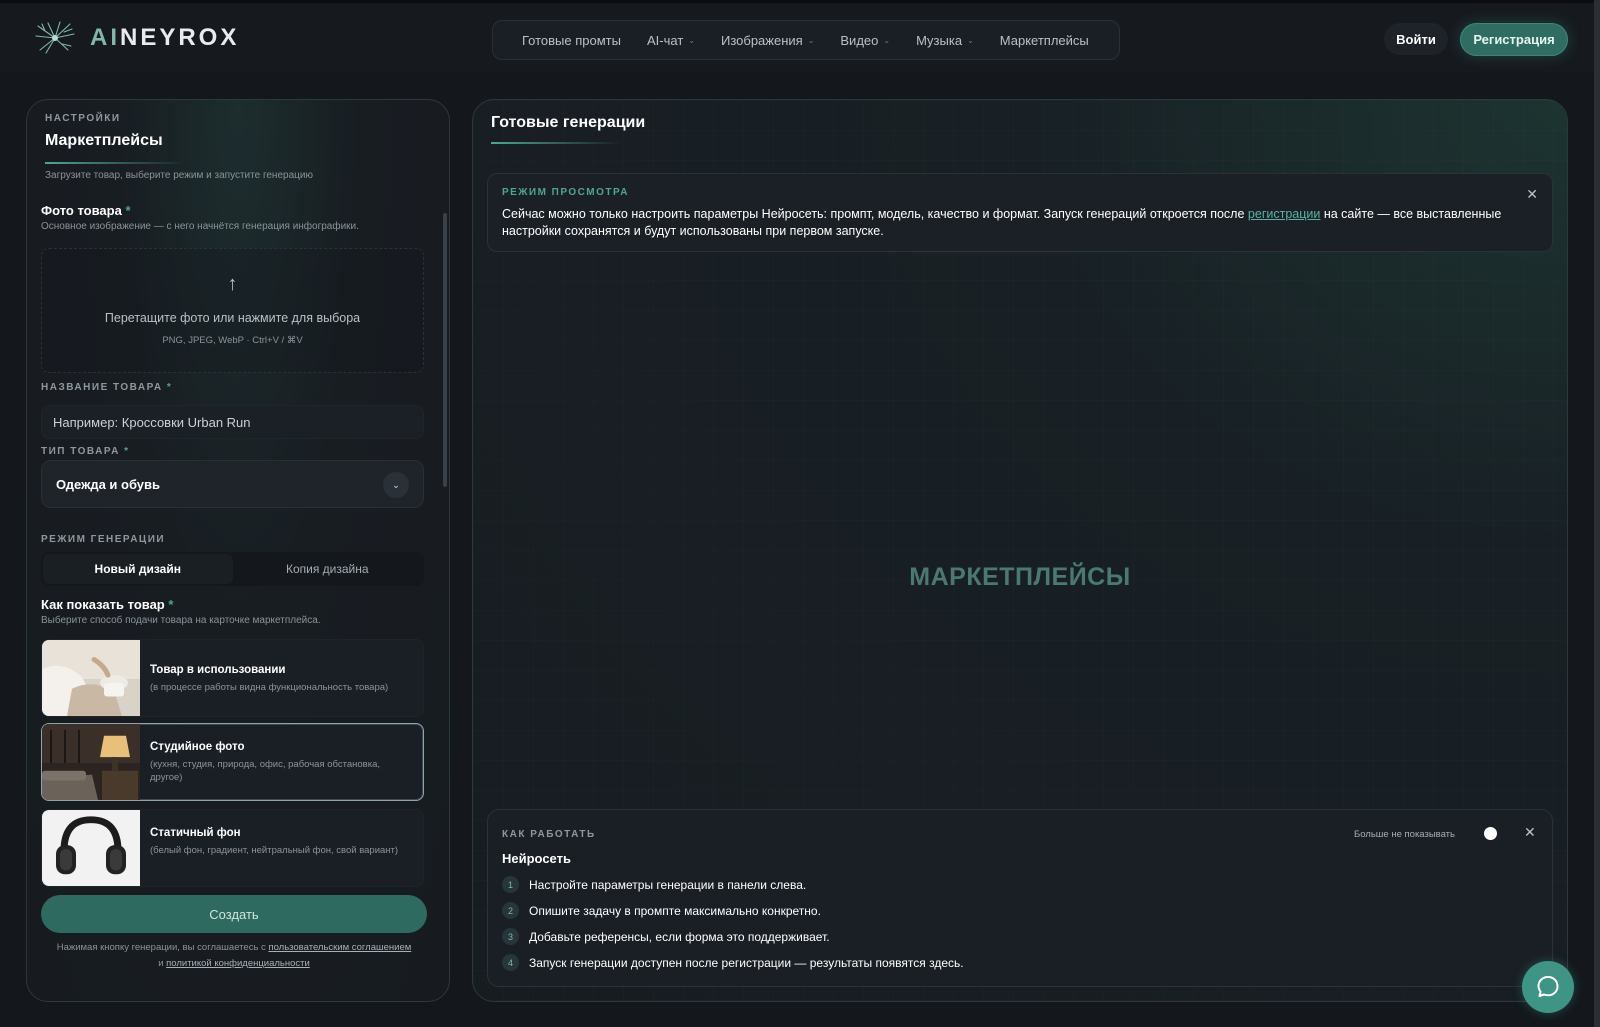  I want to click on logo: AINEYROX, so click(136, 38).